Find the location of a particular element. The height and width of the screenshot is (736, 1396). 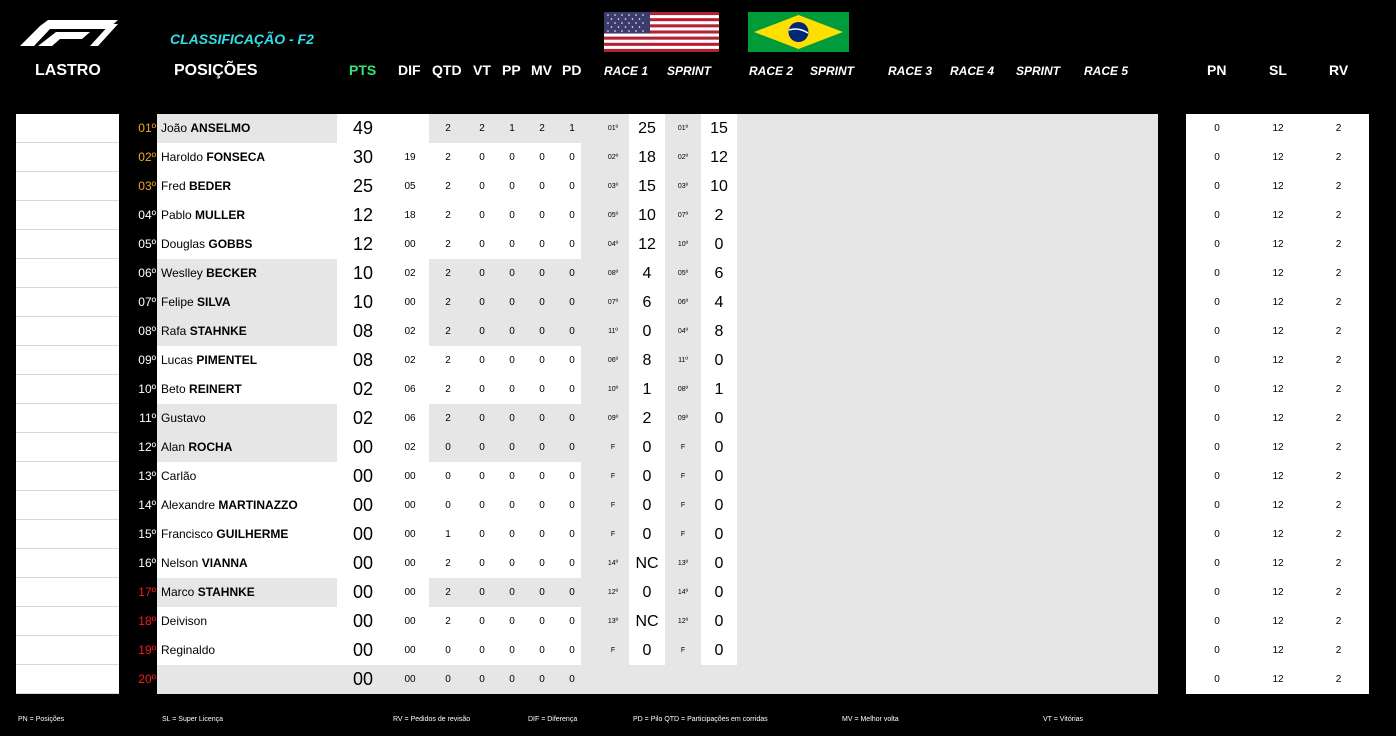

driver-name: Gustavo is located at coordinates (183, 418).